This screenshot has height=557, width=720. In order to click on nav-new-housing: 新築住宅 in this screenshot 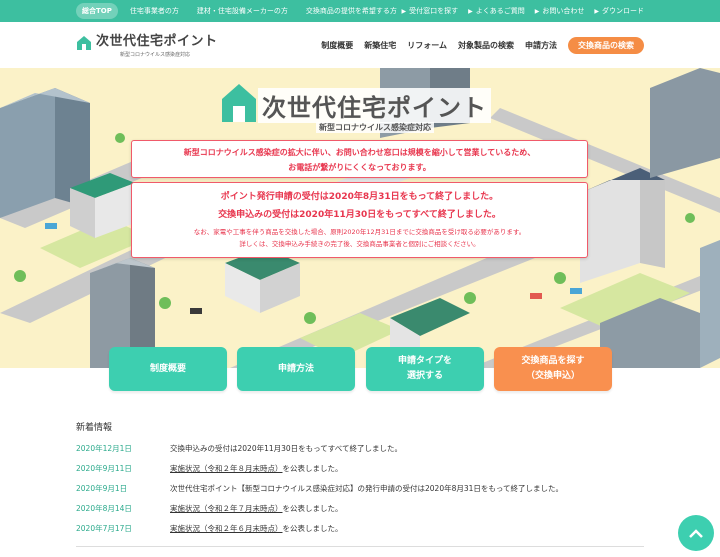, I will do `click(380, 45)`.